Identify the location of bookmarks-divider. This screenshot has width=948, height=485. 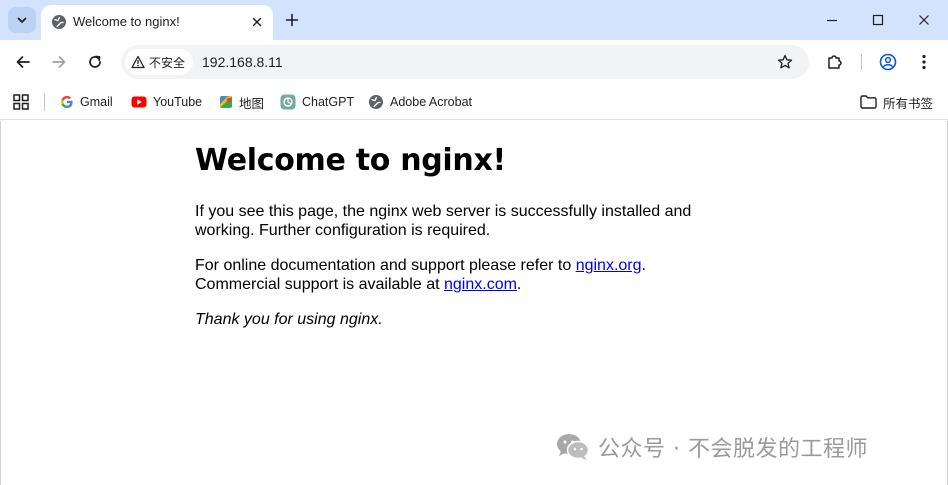
(44, 102).